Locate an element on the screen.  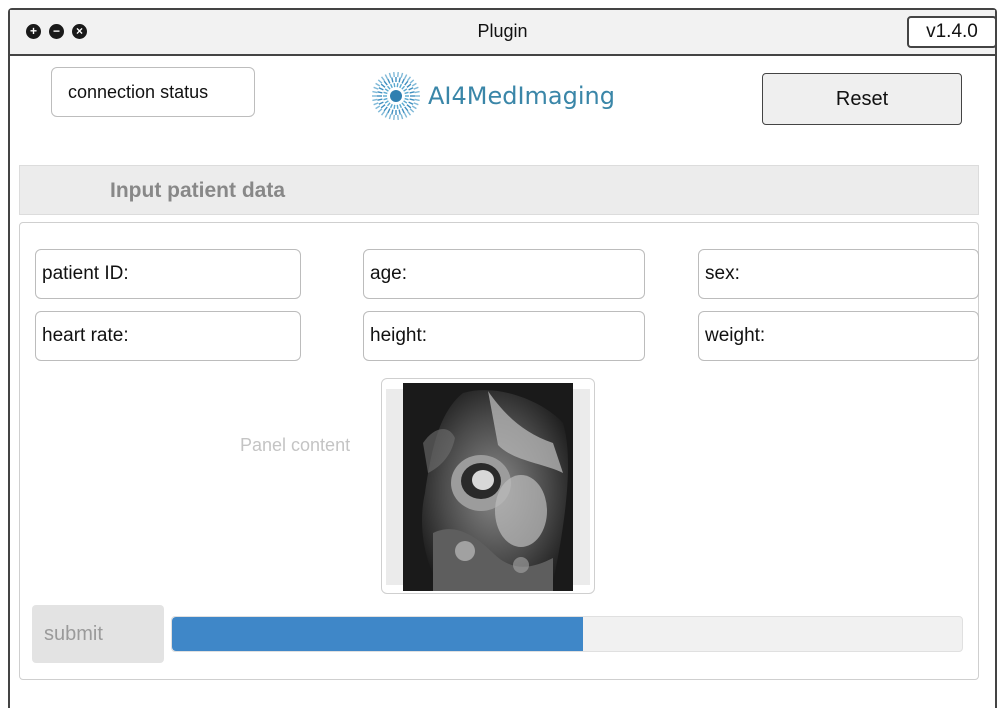
image-viewer is located at coordinates (488, 486).